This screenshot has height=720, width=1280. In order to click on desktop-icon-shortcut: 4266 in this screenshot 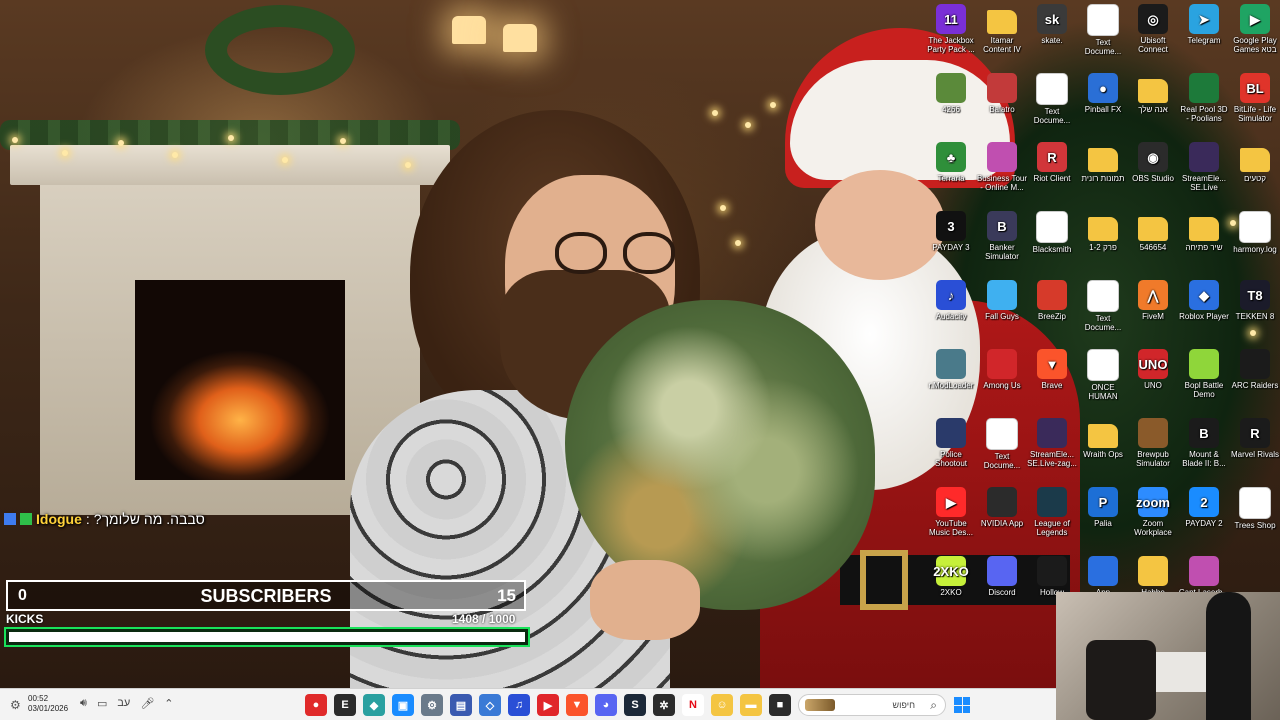, I will do `click(951, 93)`.